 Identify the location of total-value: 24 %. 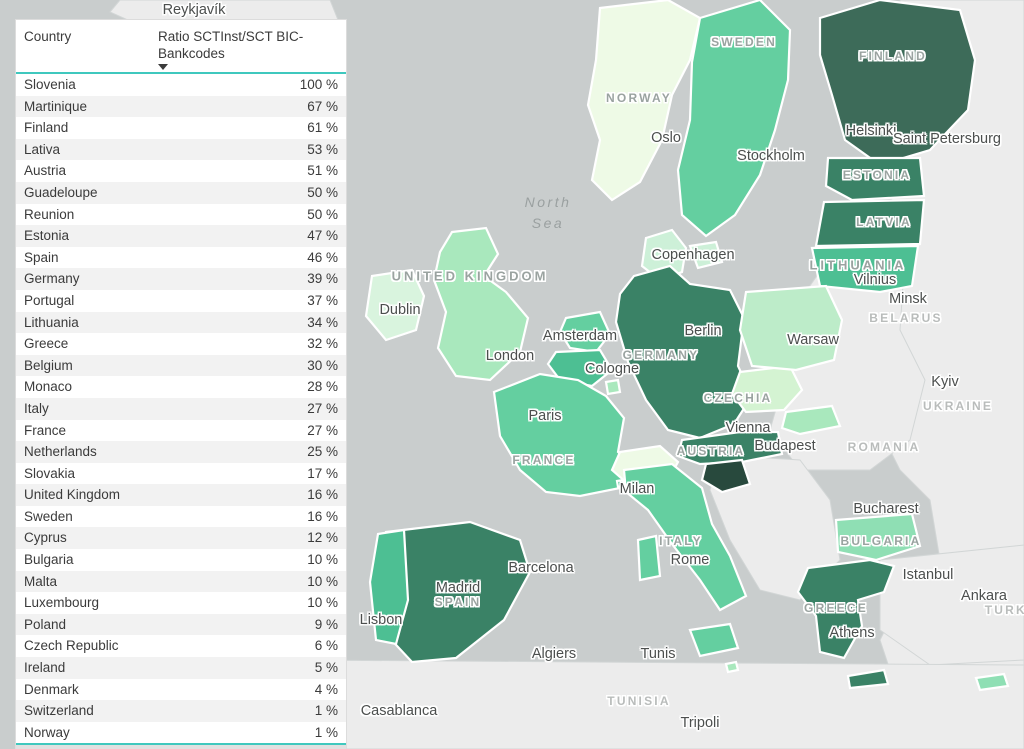
(248, 747).